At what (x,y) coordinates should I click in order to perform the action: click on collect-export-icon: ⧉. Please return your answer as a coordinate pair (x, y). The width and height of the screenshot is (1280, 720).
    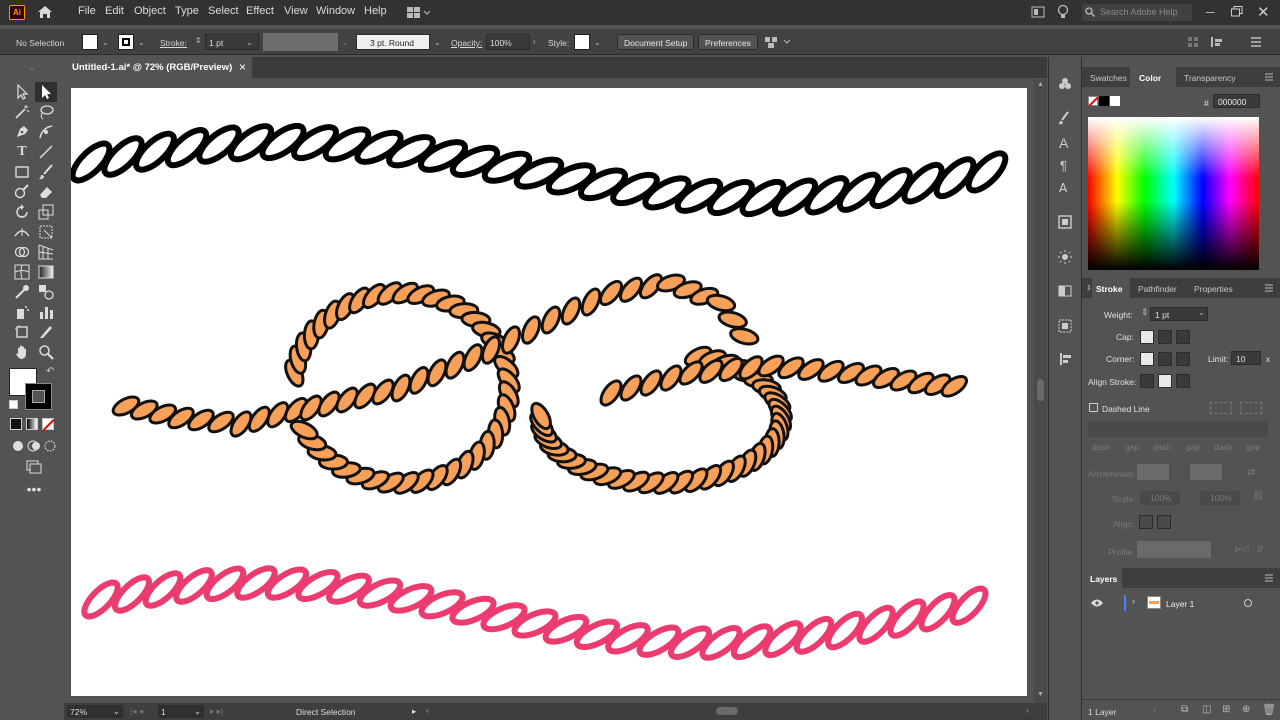
    Looking at the image, I should click on (1184, 709).